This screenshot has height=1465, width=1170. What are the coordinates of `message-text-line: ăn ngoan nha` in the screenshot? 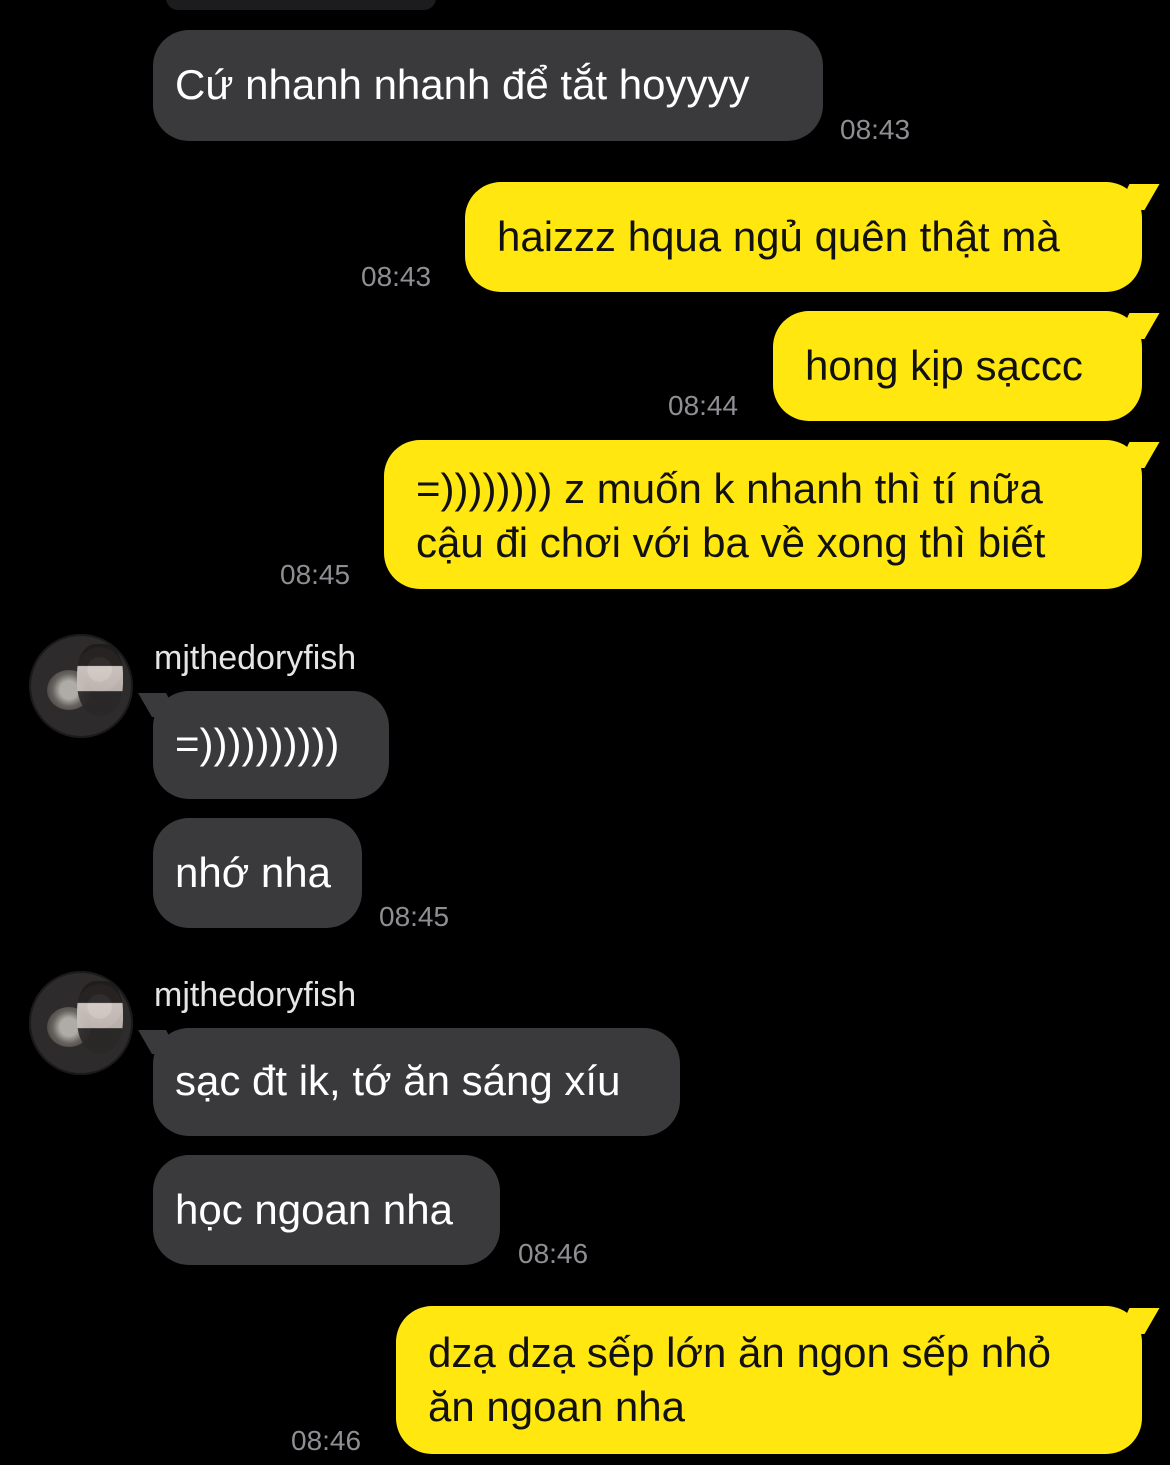 It's located at (556, 1406).